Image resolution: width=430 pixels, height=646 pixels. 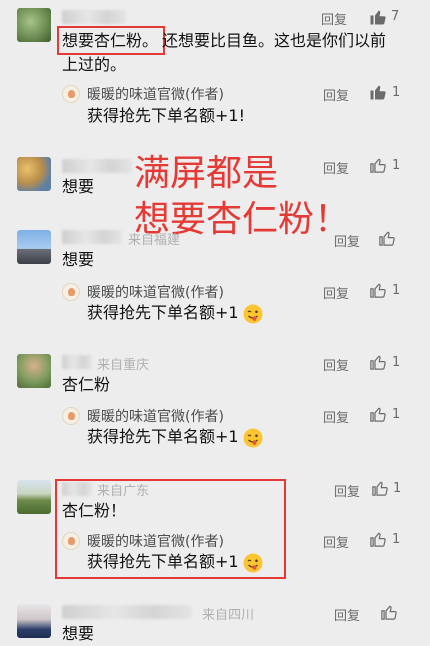 I want to click on comment-text: 想要杏仁粉。 还想要比目鱼。这也是你们以前, so click(x=239, y=41).